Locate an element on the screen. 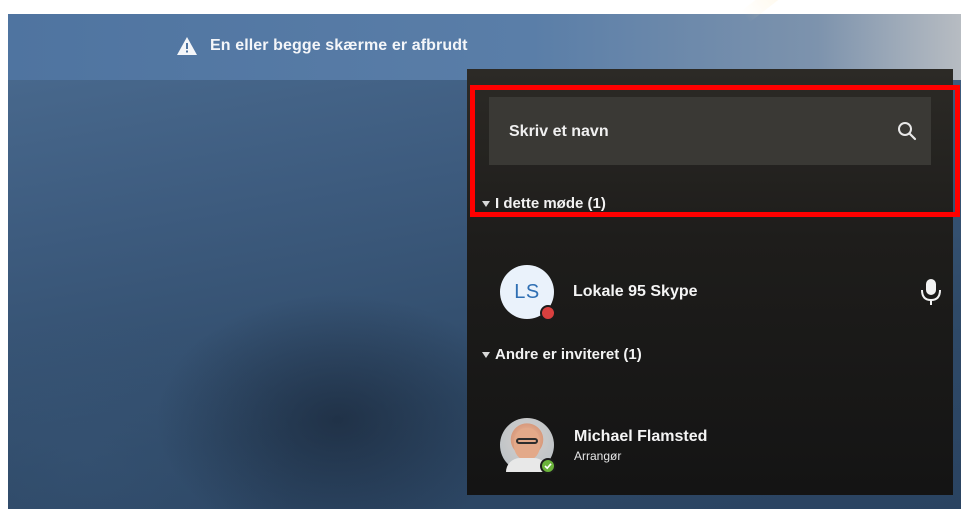  section-header-invited: Andre er inviteret (1) is located at coordinates (562, 354).